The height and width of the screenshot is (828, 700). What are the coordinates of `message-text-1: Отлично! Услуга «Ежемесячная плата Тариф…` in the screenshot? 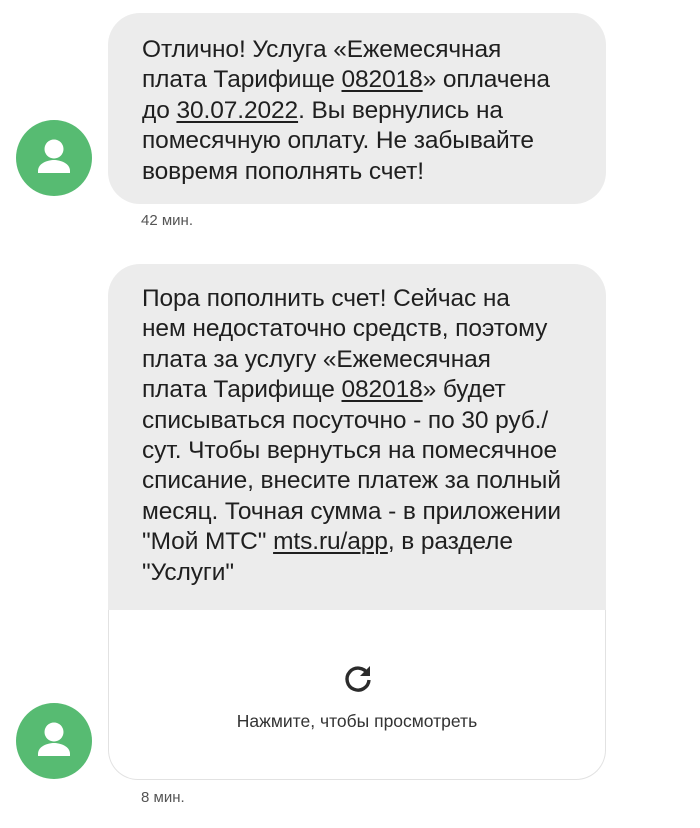 It's located at (364, 111).